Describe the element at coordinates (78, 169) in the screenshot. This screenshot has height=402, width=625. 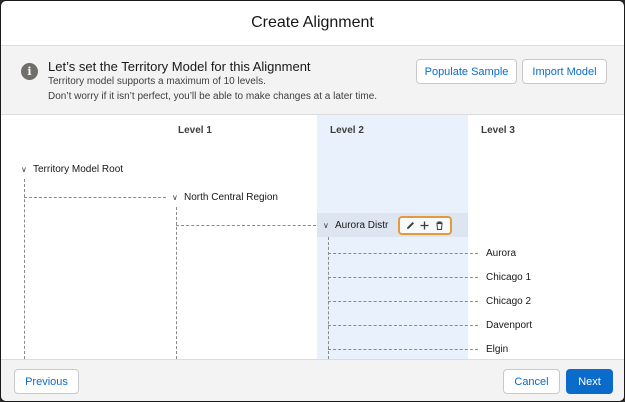
I see `tree-node-label: Territory Model Root` at that location.